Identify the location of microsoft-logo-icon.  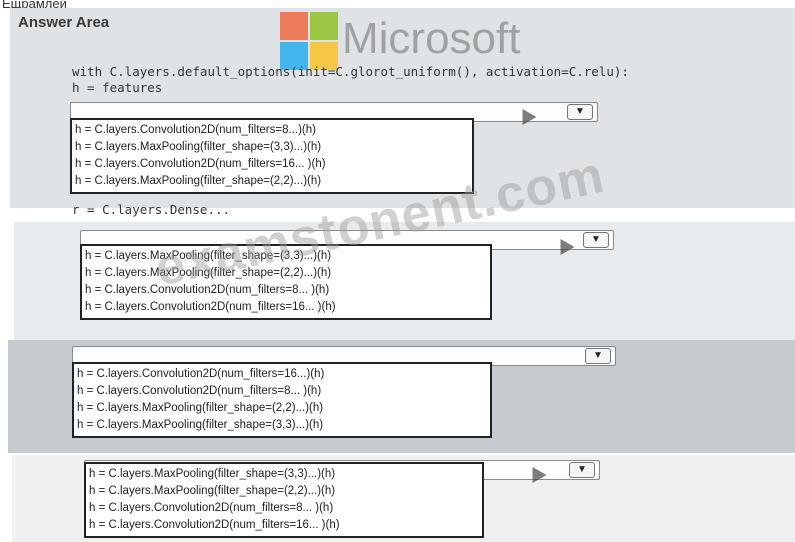
(310, 42).